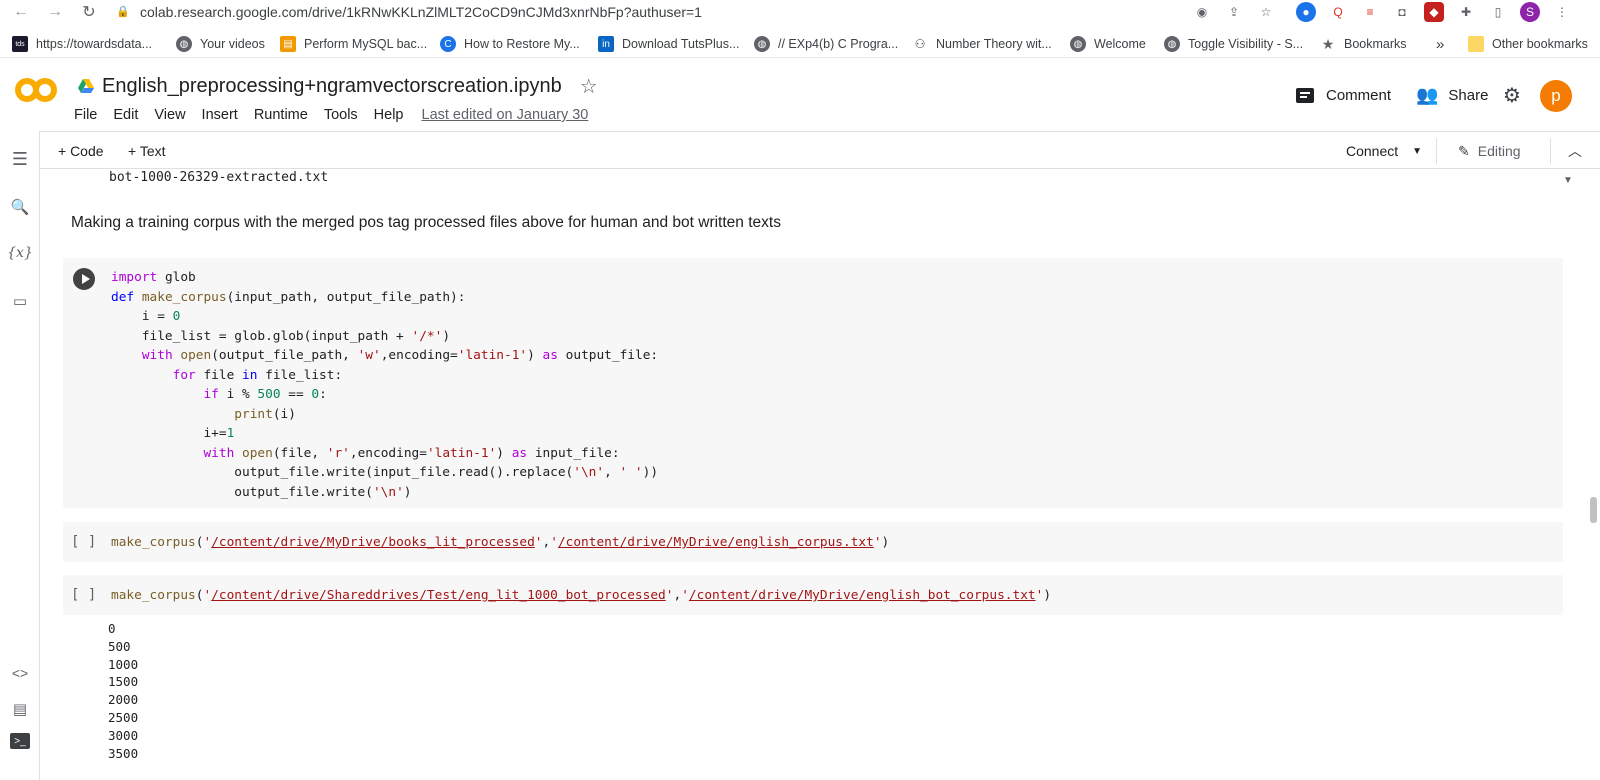 Image resolution: width=1600 pixels, height=780 pixels. Describe the element at coordinates (1370, 12) in the screenshot. I see `extension-icon-3: ≡` at that location.